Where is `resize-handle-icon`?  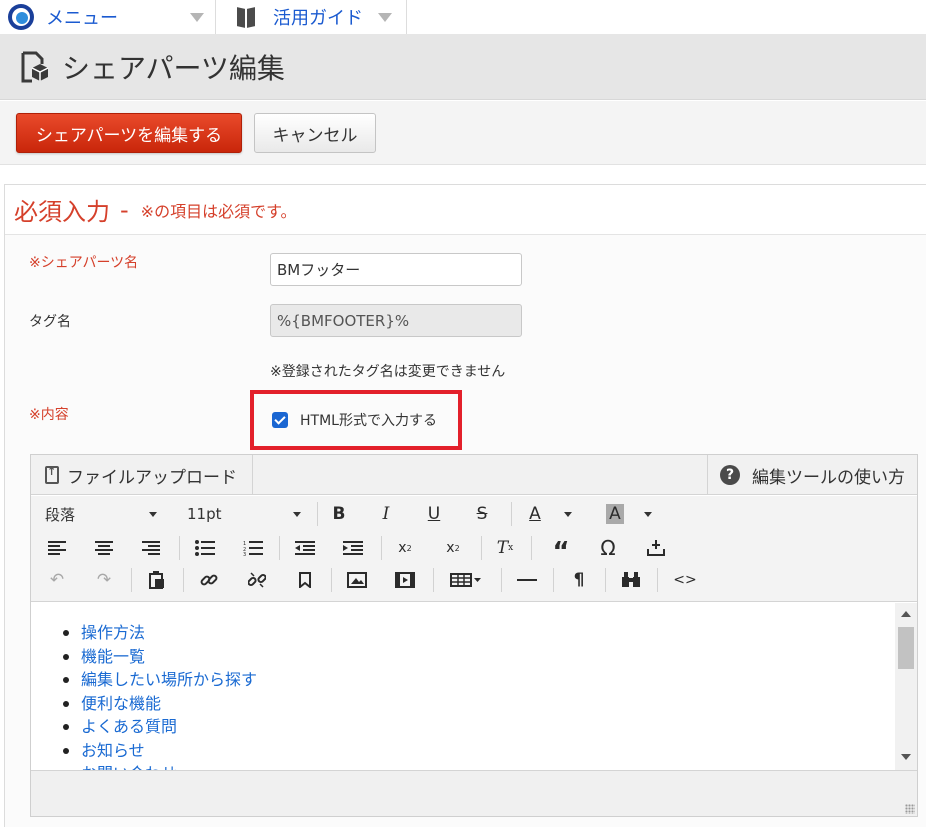 resize-handle-icon is located at coordinates (910, 809).